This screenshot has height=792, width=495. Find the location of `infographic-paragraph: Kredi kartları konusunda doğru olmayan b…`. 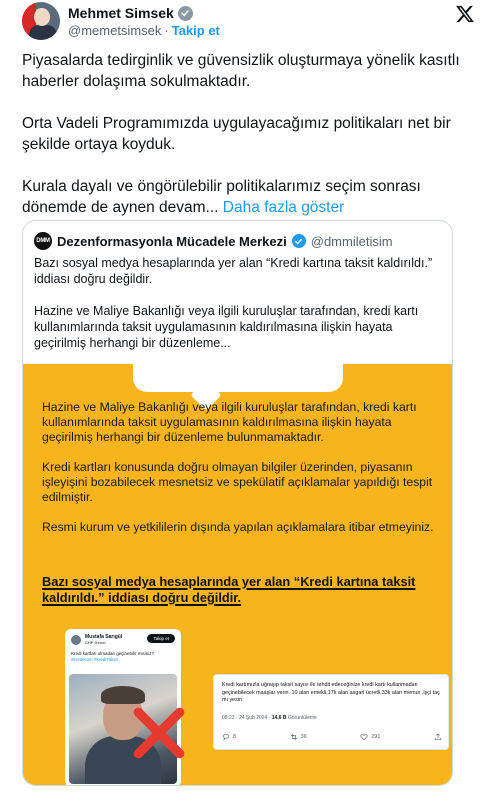

infographic-paragraph: Kredi kartları konusunda doğru olmayan b… is located at coordinates (237, 482).